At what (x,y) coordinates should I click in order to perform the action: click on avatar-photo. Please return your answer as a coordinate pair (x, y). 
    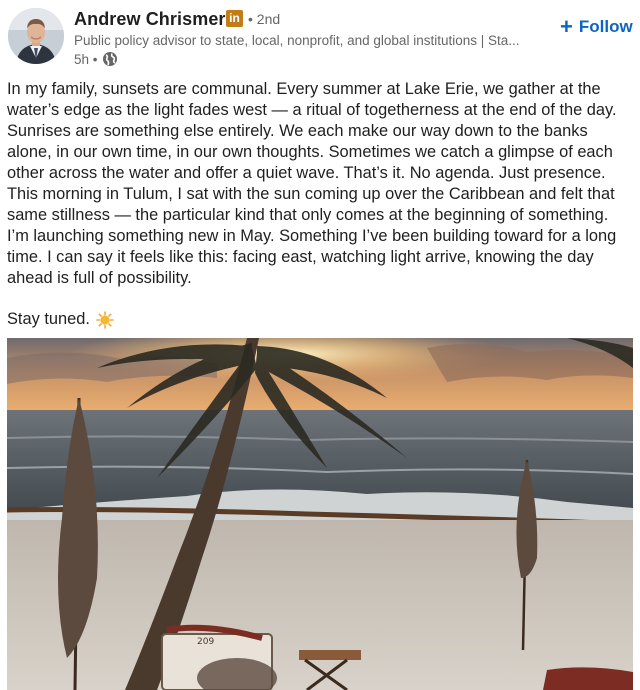
    Looking at the image, I should click on (36, 36).